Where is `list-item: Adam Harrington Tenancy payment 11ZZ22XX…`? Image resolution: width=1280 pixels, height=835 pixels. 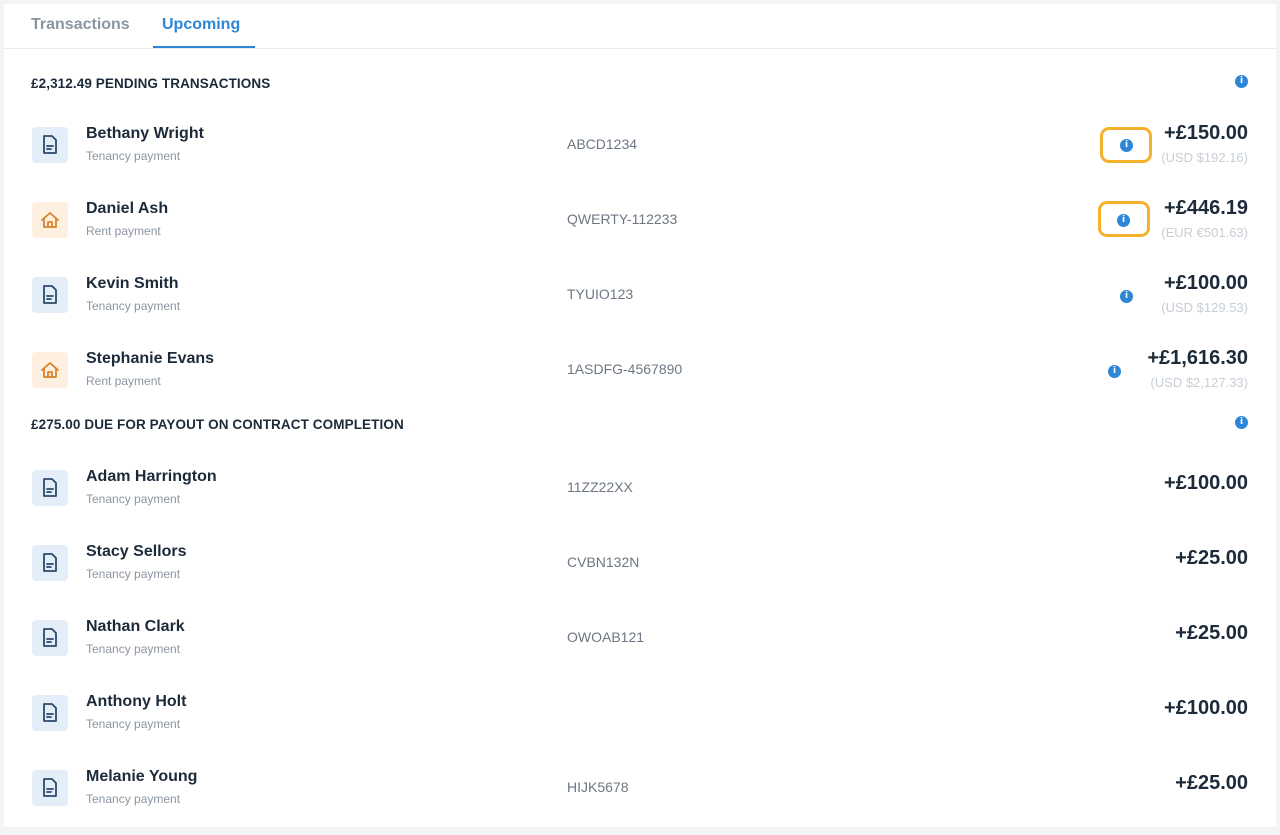
list-item: Adam Harrington Tenancy payment 11ZZ22XX… is located at coordinates (640, 497).